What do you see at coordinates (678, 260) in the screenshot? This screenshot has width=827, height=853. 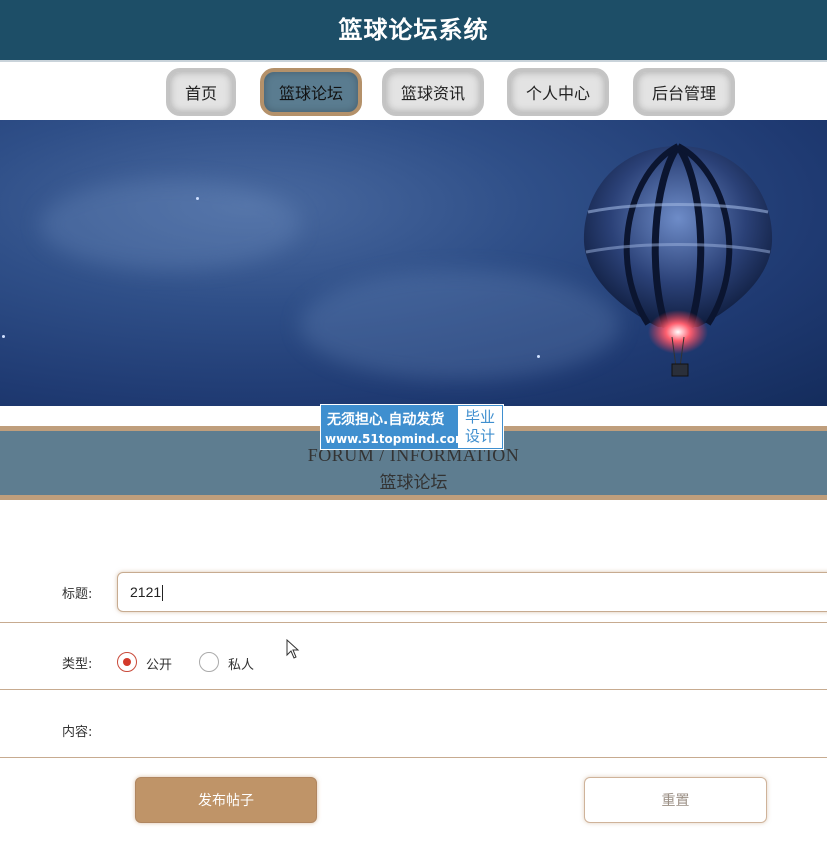 I see `hot-air-balloon-image` at bounding box center [678, 260].